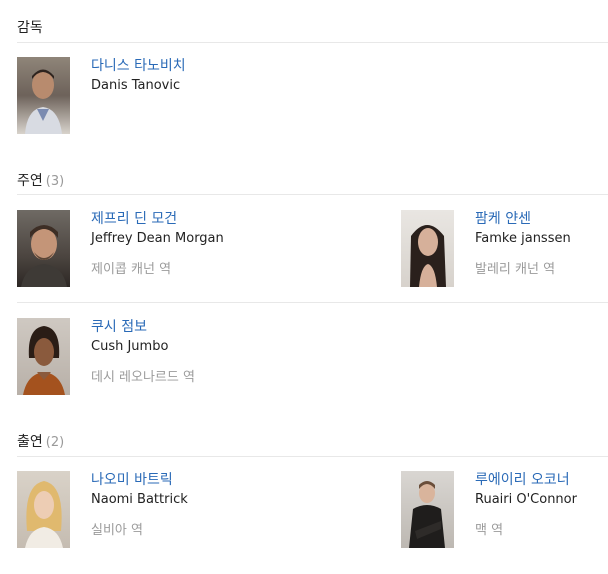 The height and width of the screenshot is (574, 608). Describe the element at coordinates (139, 499) in the screenshot. I see `person-name-en: Naomi Battrick` at that location.